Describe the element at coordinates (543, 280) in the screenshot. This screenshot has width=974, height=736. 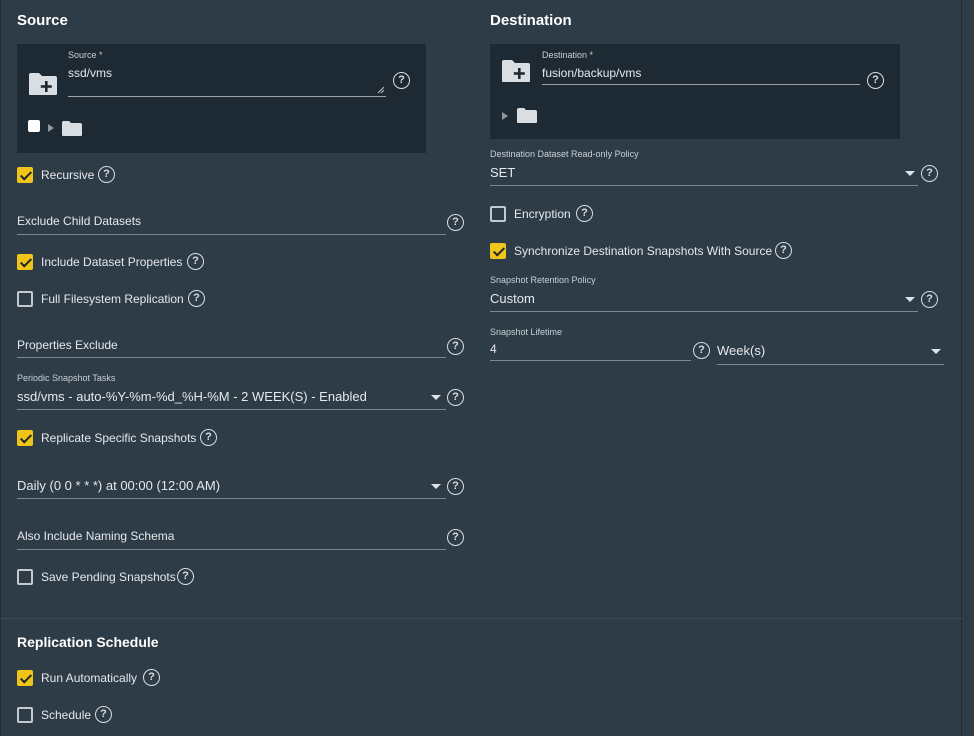
I see `retention-policy-label: Snapshot Retention Policy` at that location.